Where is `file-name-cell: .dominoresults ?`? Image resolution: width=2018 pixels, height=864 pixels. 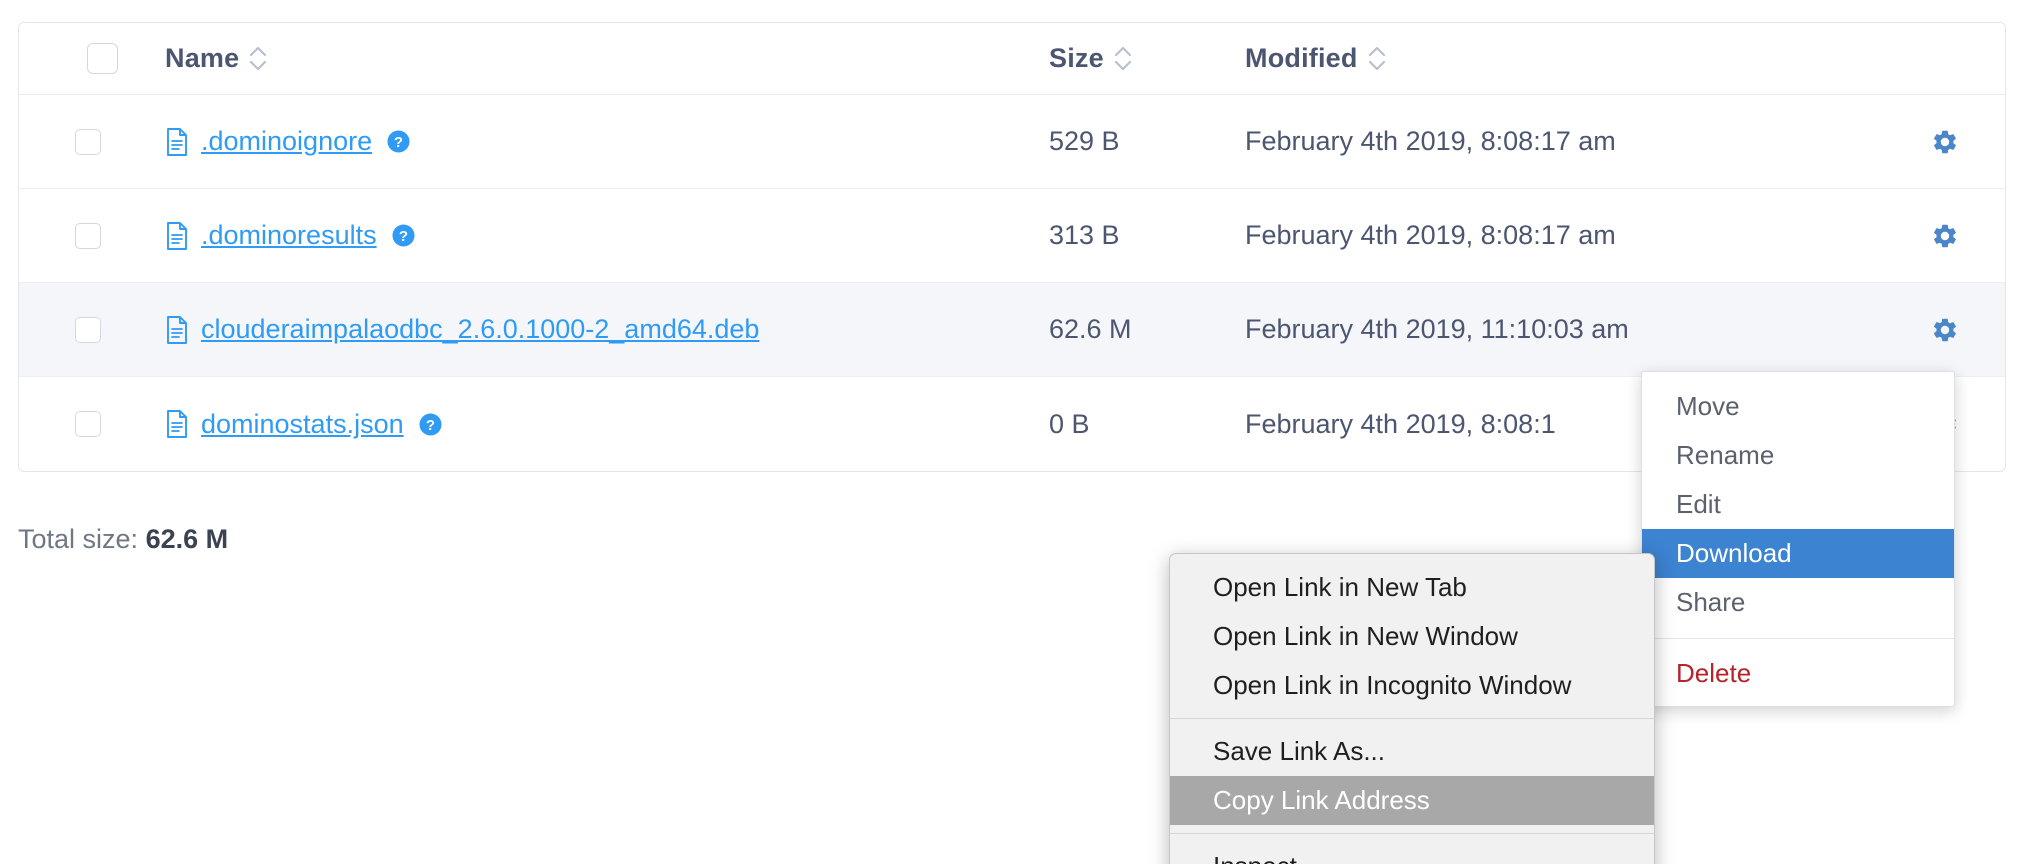 file-name-cell: .dominoresults ? is located at coordinates (607, 235).